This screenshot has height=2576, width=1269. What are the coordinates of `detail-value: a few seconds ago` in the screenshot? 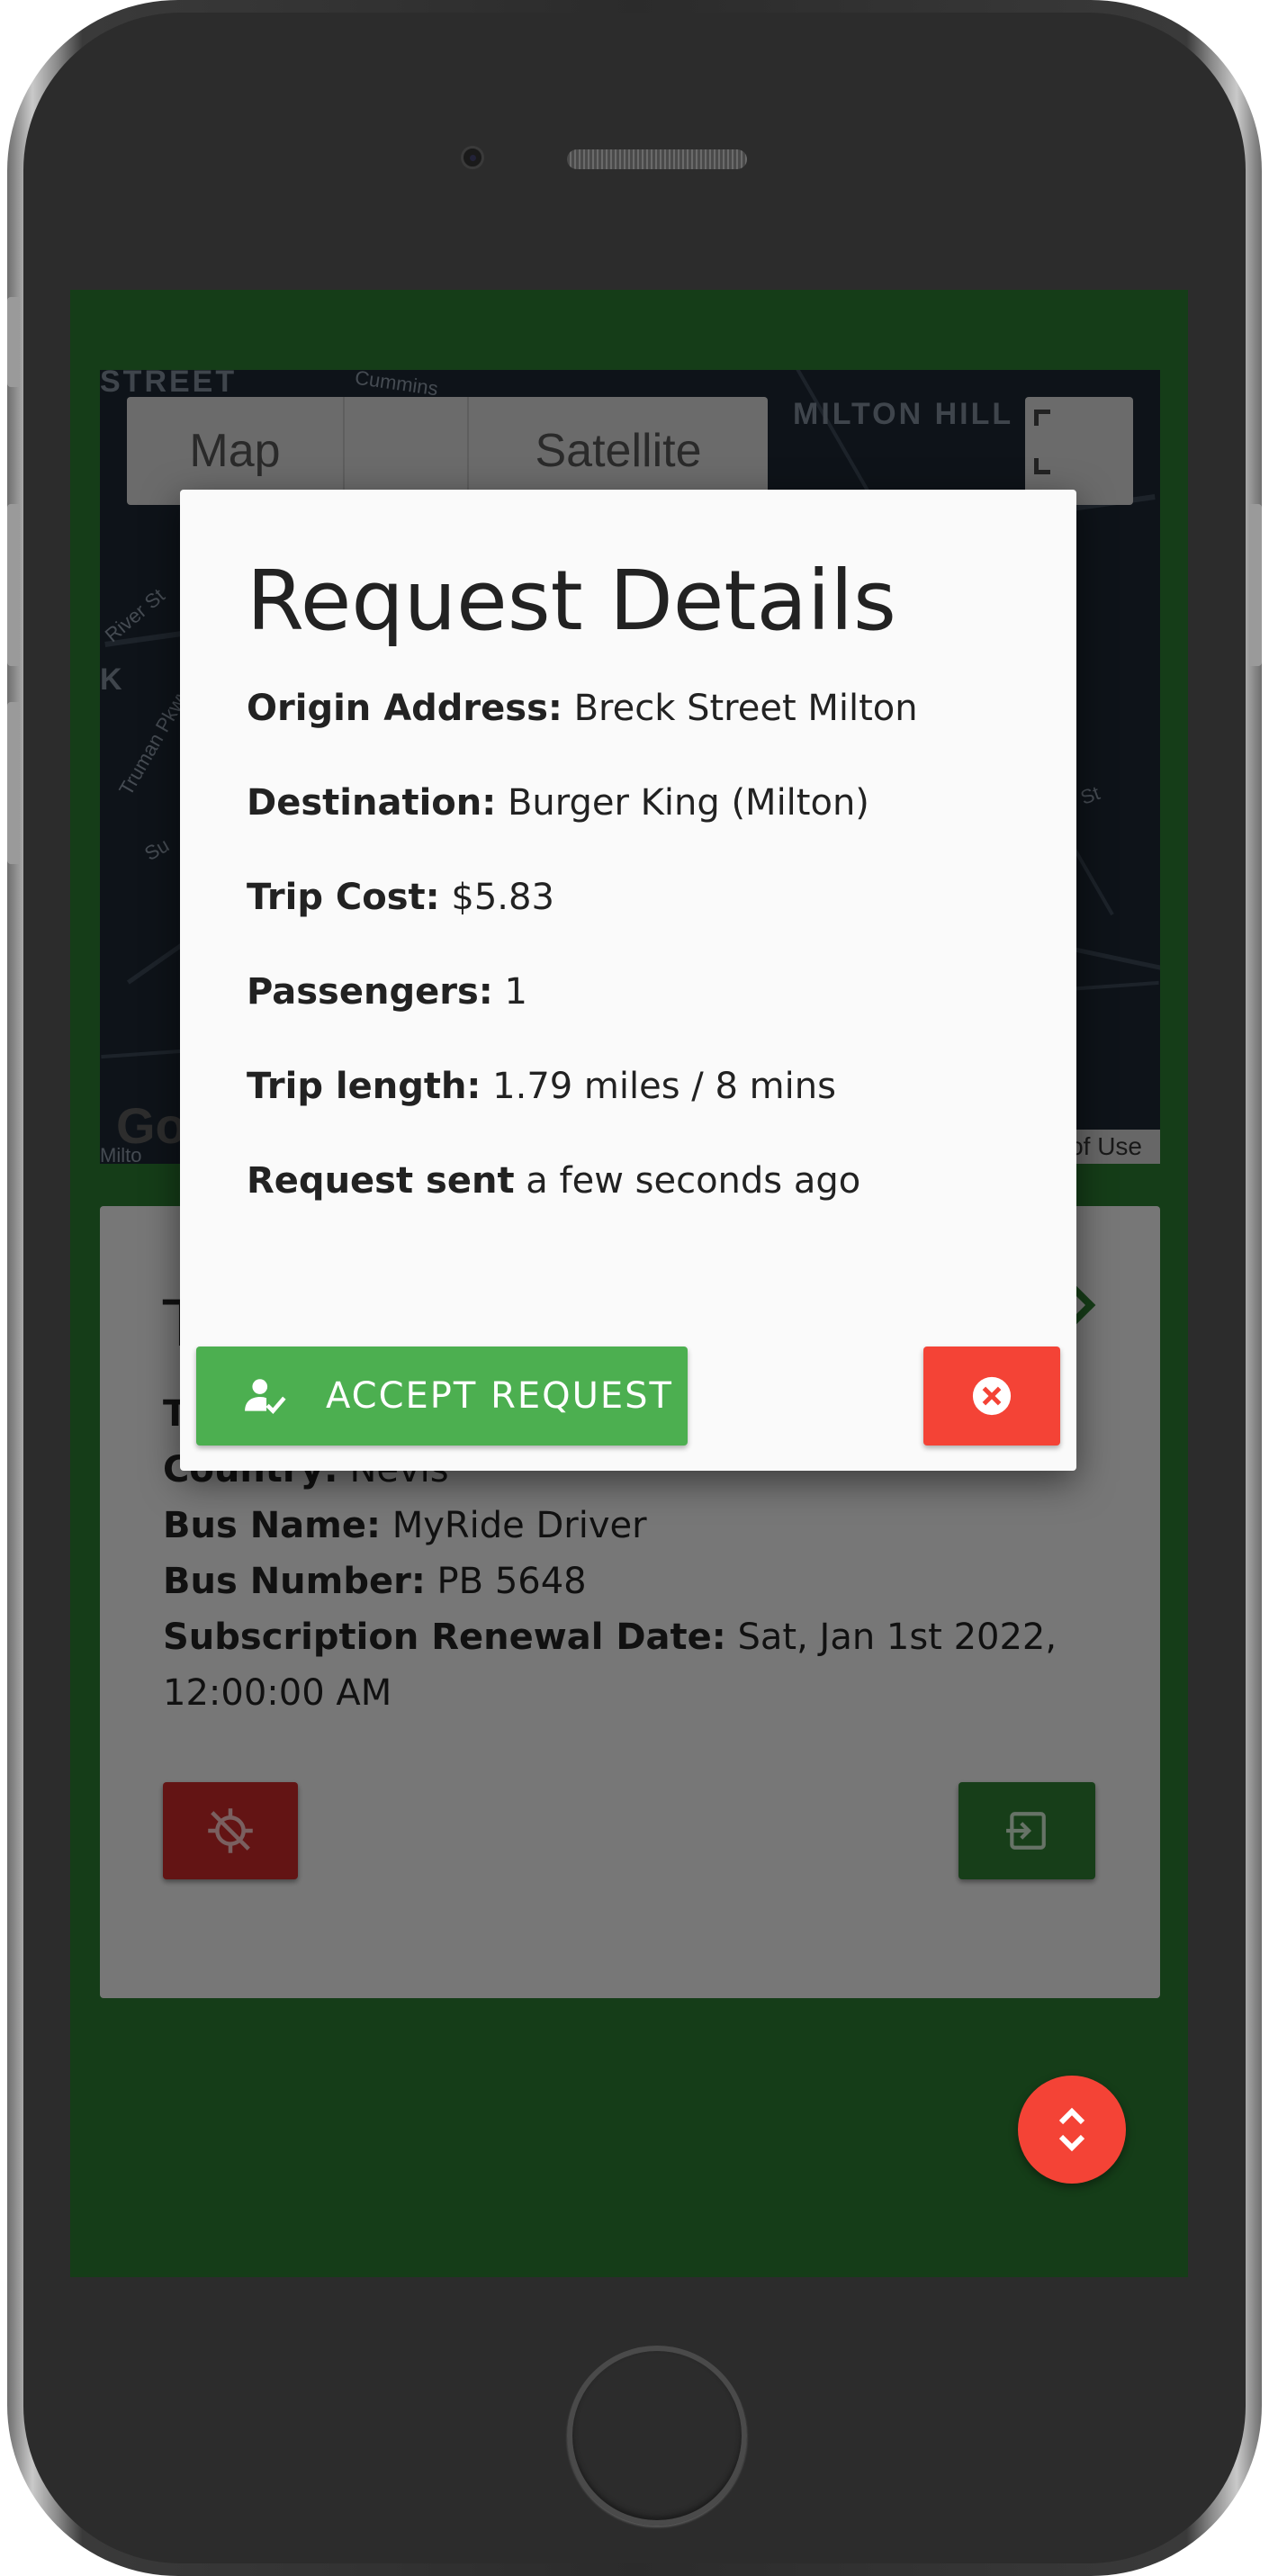 It's located at (693, 1181).